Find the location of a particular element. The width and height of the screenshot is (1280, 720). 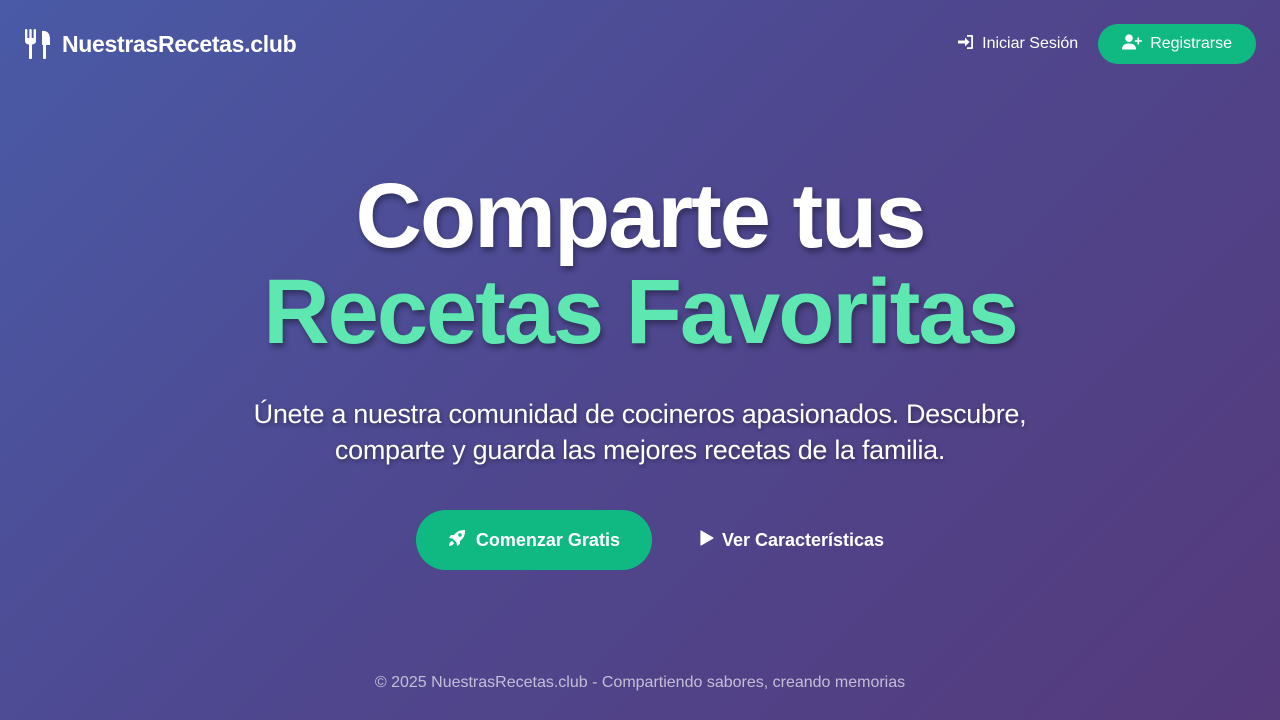

brand-logo-link: NuestrasRecetas.club is located at coordinates (160, 44).